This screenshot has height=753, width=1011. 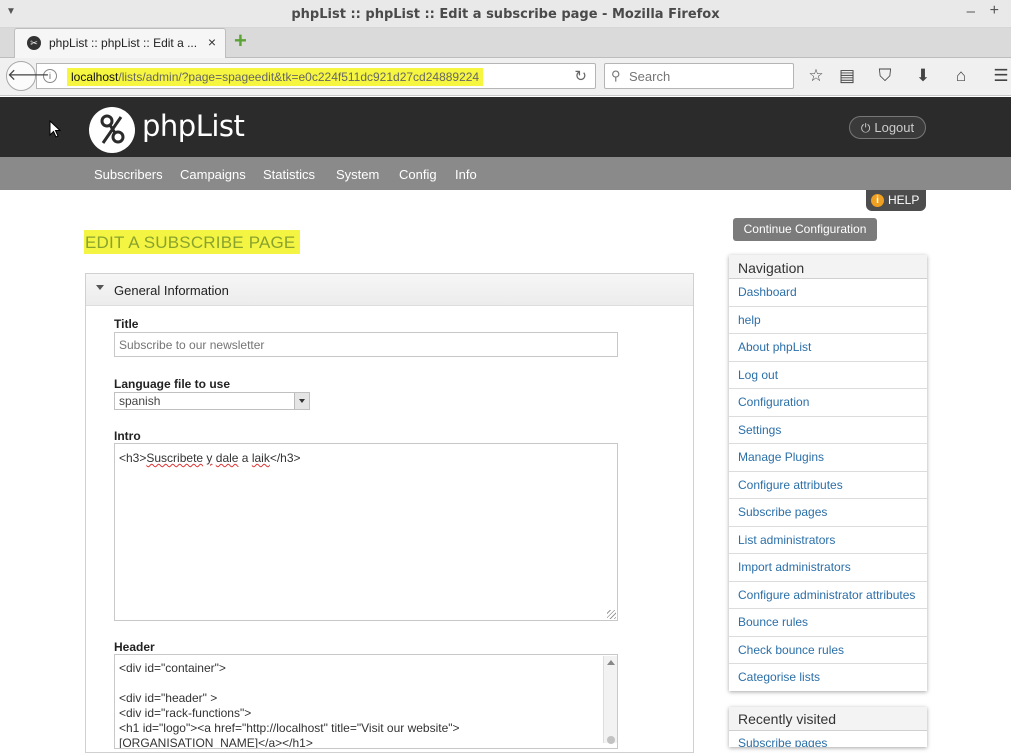 I want to click on intro-suffix: </h3>, so click(x=285, y=458).